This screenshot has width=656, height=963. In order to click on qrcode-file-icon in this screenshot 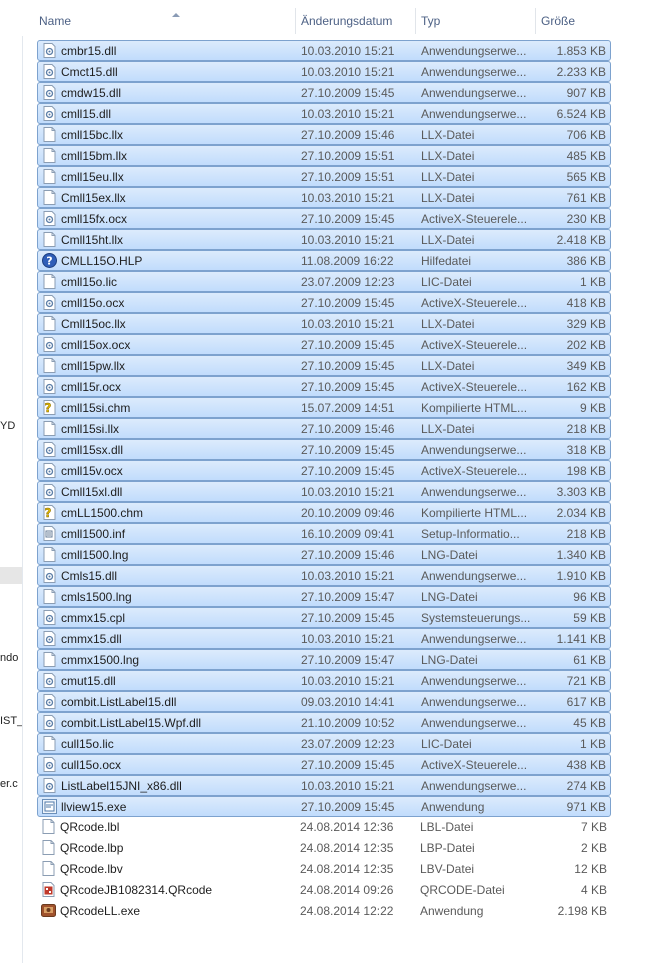, I will do `click(48, 889)`.